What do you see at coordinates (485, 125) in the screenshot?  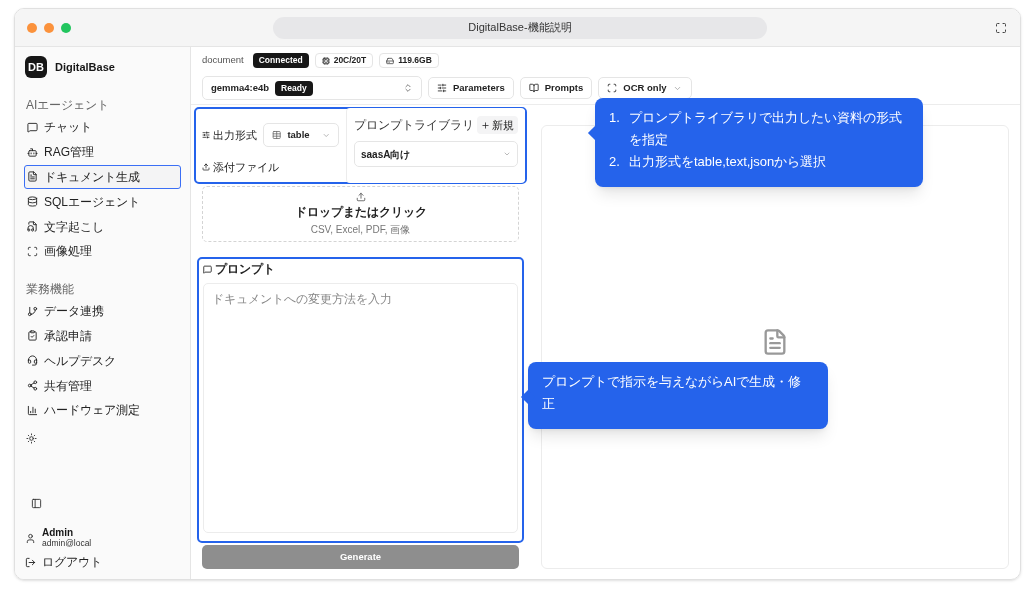 I see `plus-icon` at bounding box center [485, 125].